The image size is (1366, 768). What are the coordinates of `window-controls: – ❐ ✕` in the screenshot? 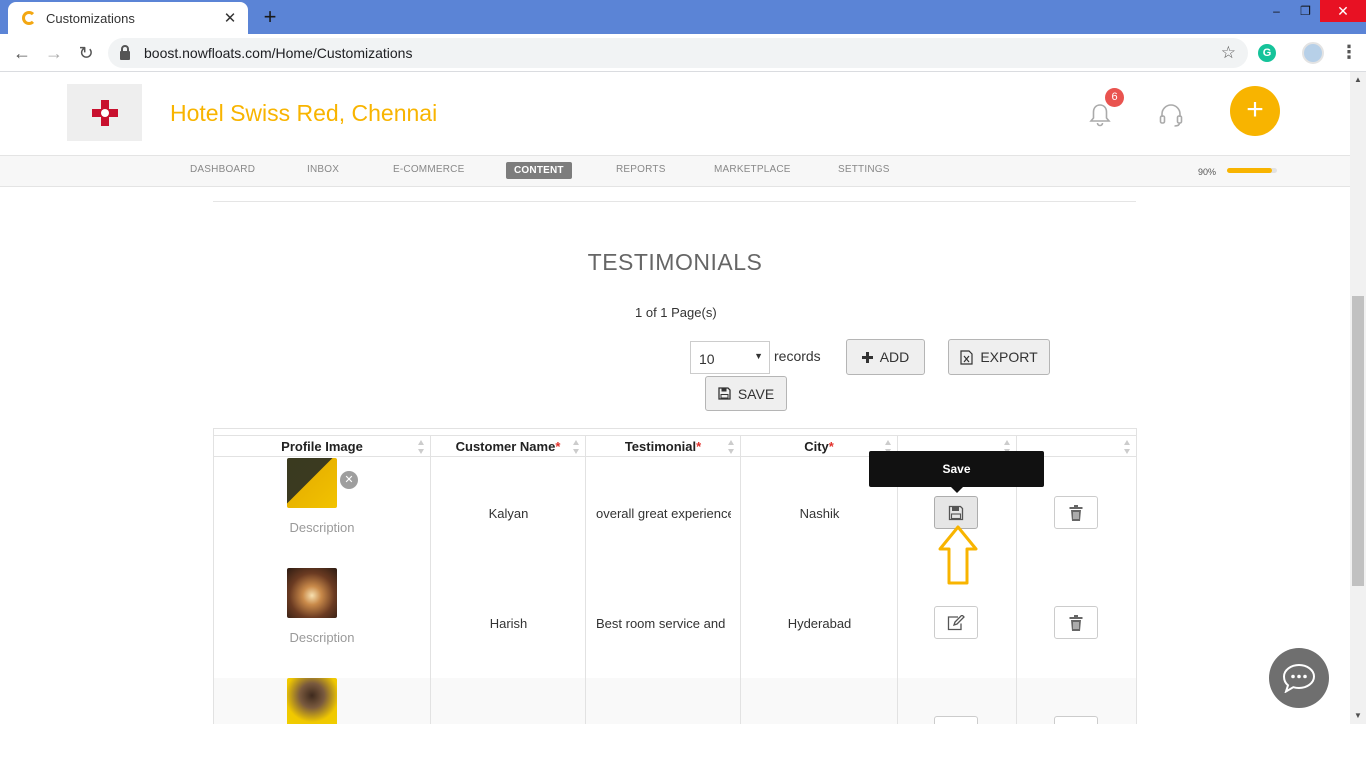 It's located at (1314, 11).